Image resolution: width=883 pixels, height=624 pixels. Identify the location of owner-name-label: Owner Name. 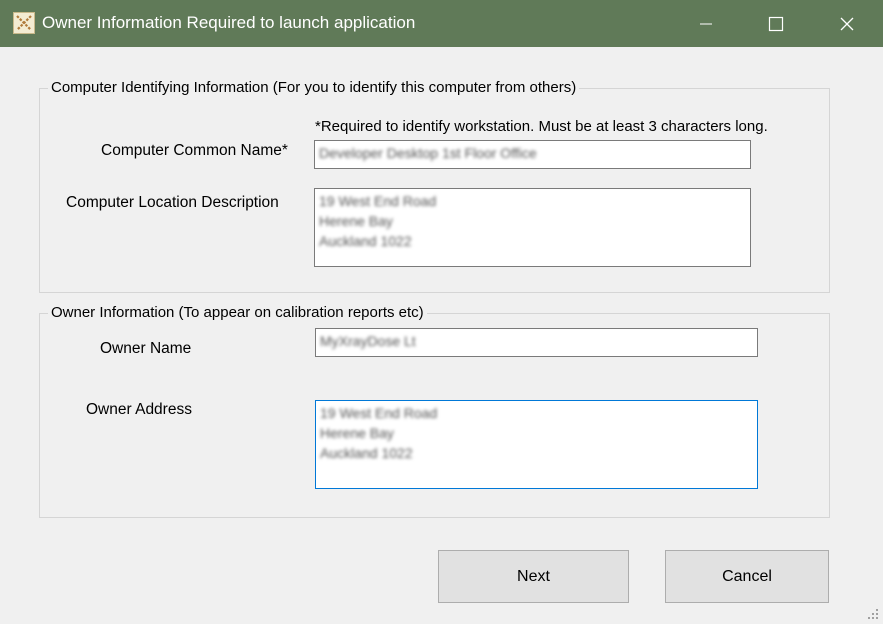
(146, 348).